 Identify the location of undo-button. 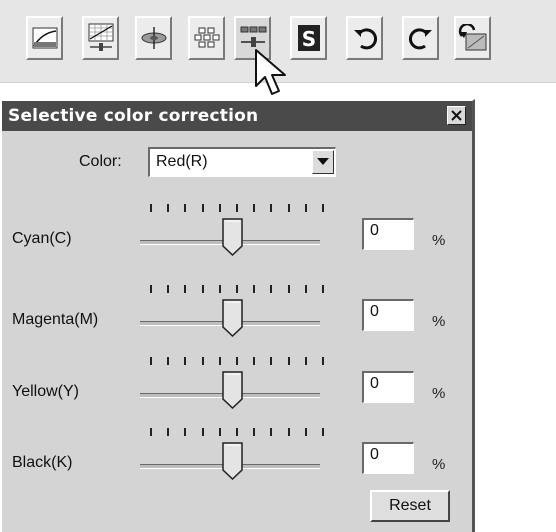
(364, 38).